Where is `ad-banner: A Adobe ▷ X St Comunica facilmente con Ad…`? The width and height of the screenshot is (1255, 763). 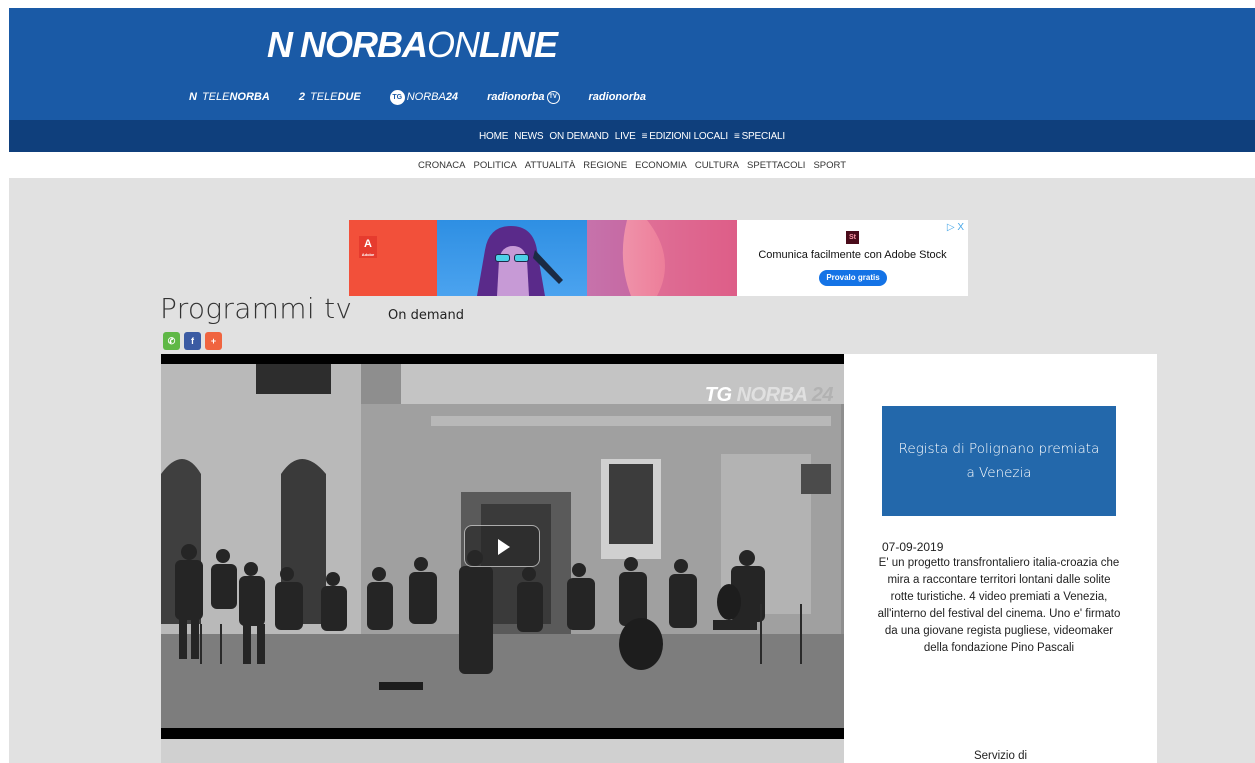
ad-banner: A Adobe ▷ X St Comunica facilmente con Ad… is located at coordinates (658, 258).